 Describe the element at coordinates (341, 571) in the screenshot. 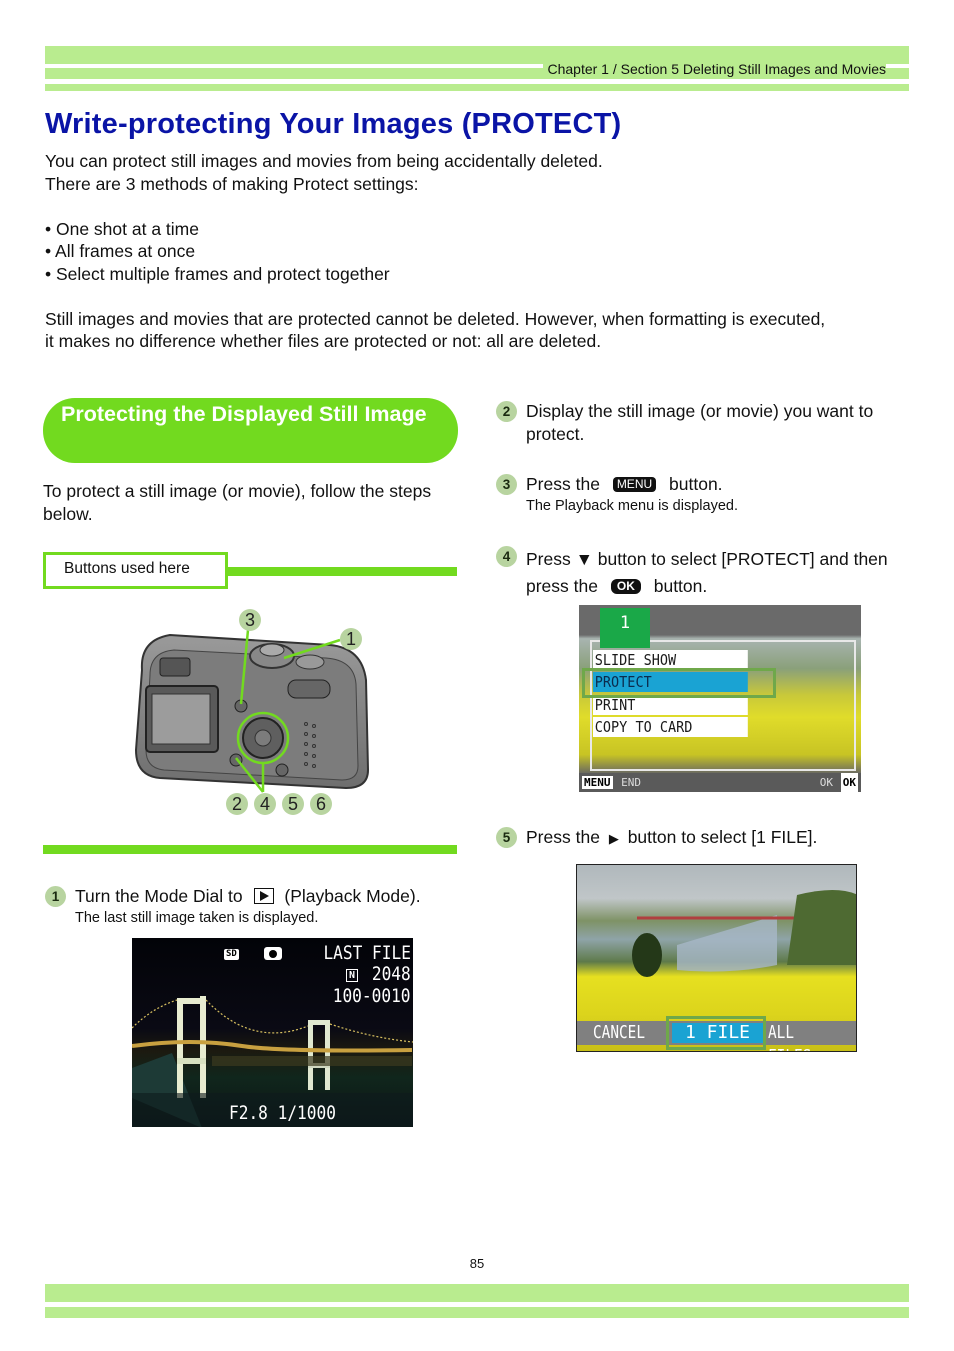

I see `buttons-used-rule` at that location.